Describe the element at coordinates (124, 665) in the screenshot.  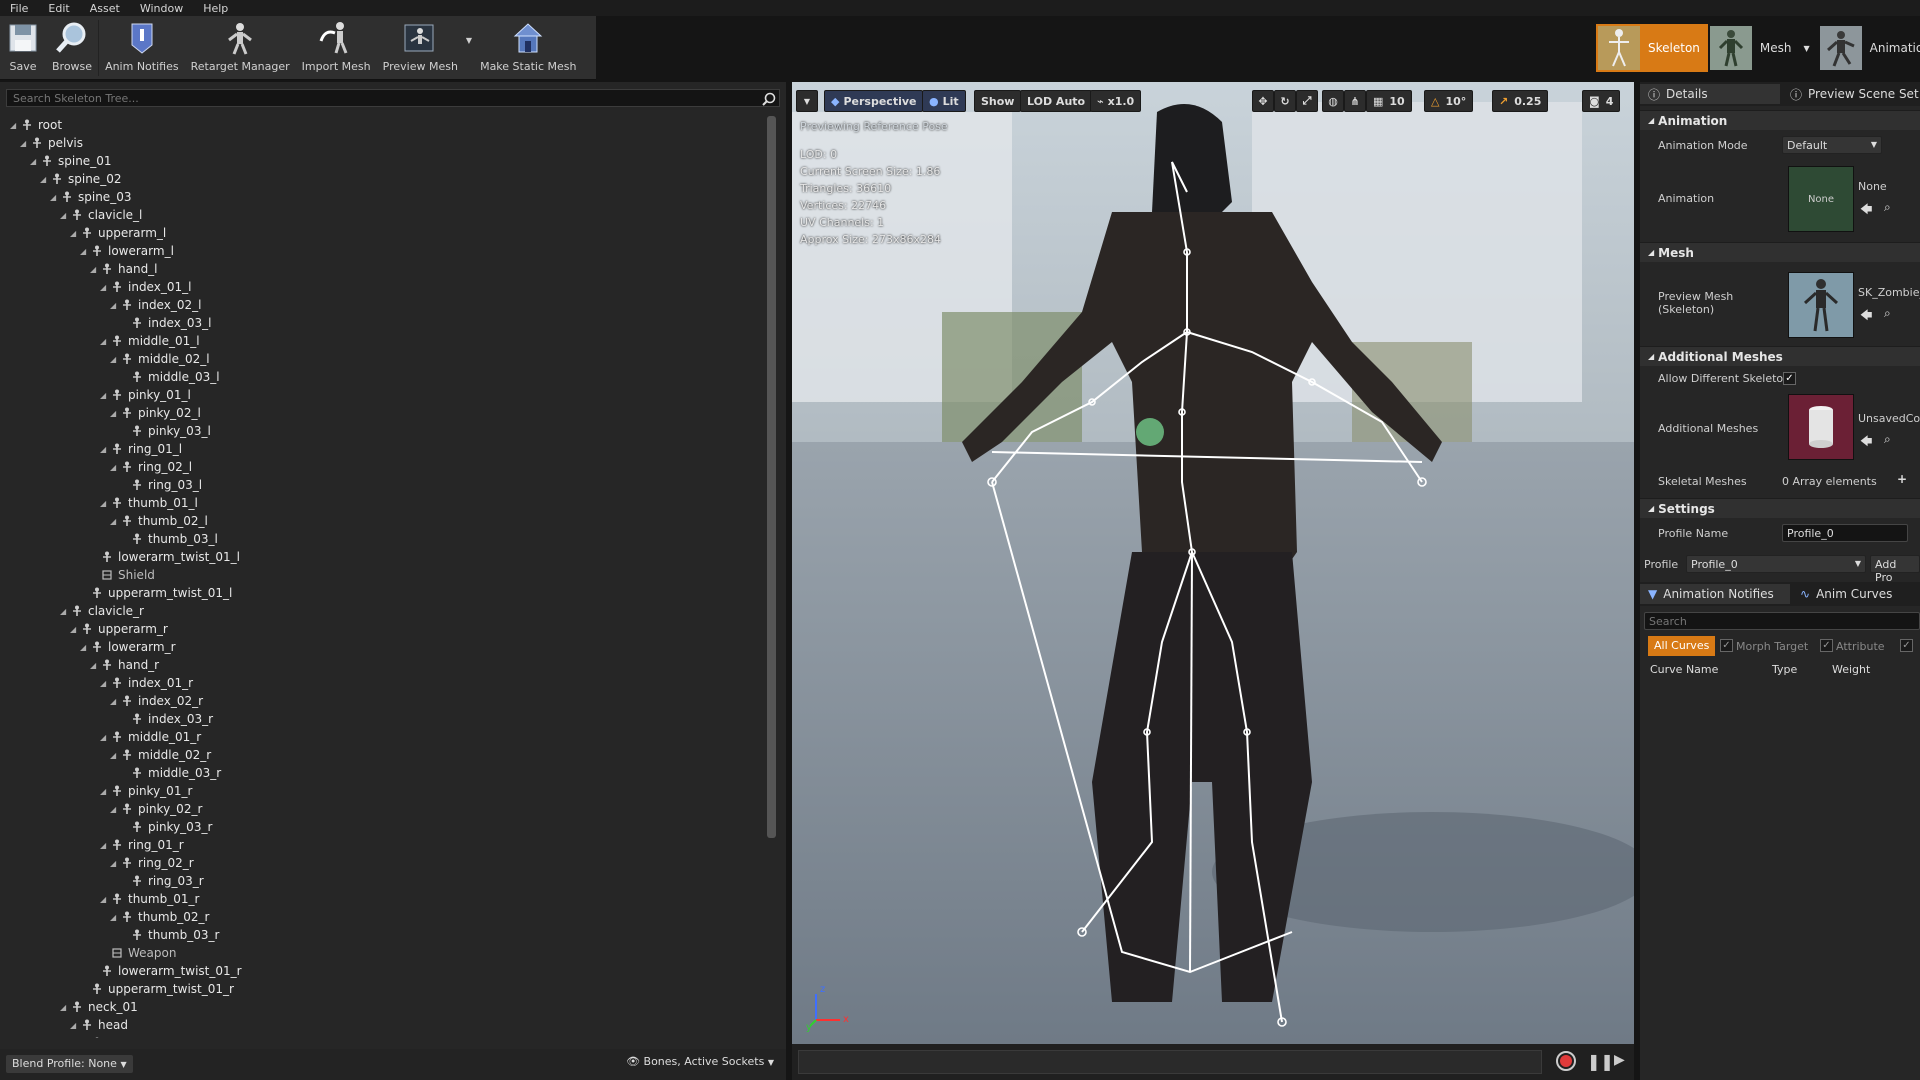
I see `bone-node: ◢ hand_r` at that location.